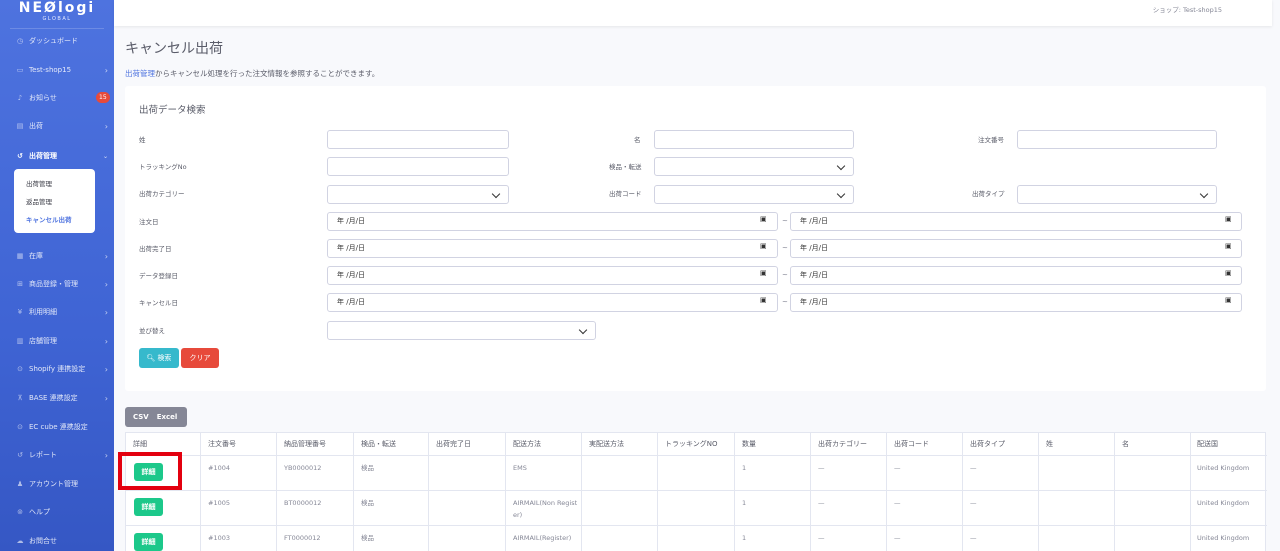 The width and height of the screenshot is (1280, 551). Describe the element at coordinates (142, 140) in the screenshot. I see `last-name-label: 姓` at that location.